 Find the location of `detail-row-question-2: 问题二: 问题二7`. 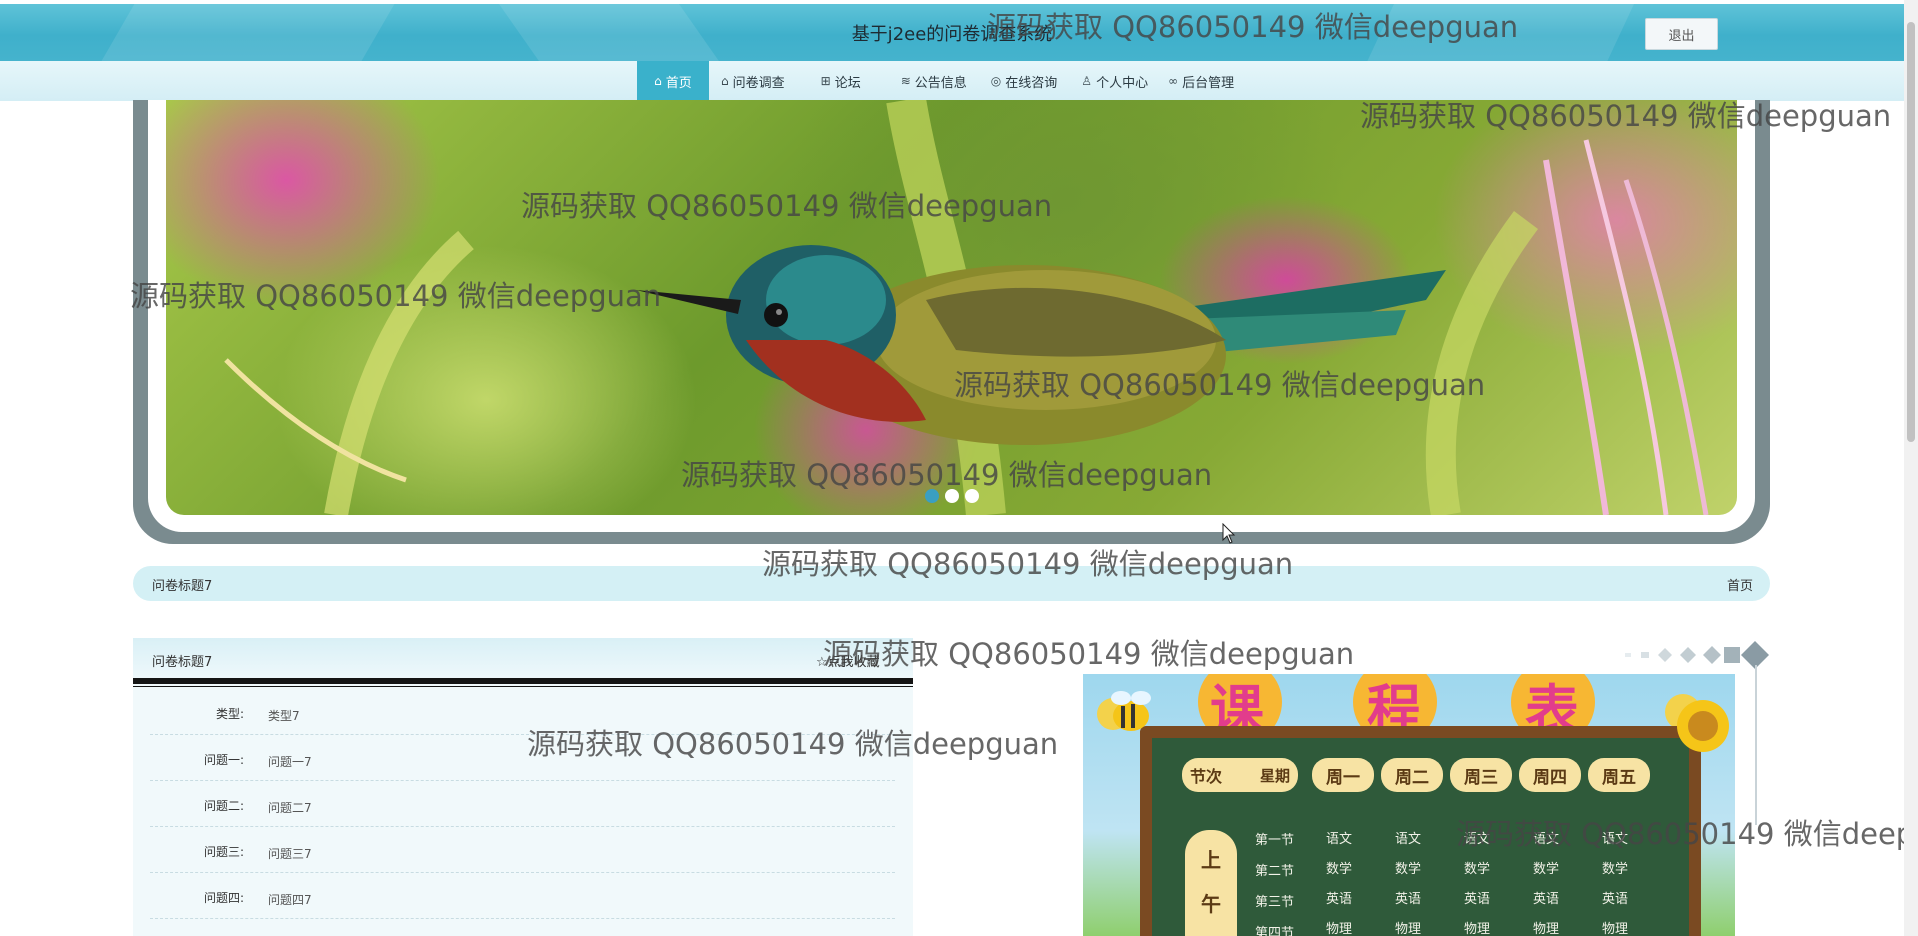

detail-row-question-2: 问题二: 问题二7 is located at coordinates (522, 804).